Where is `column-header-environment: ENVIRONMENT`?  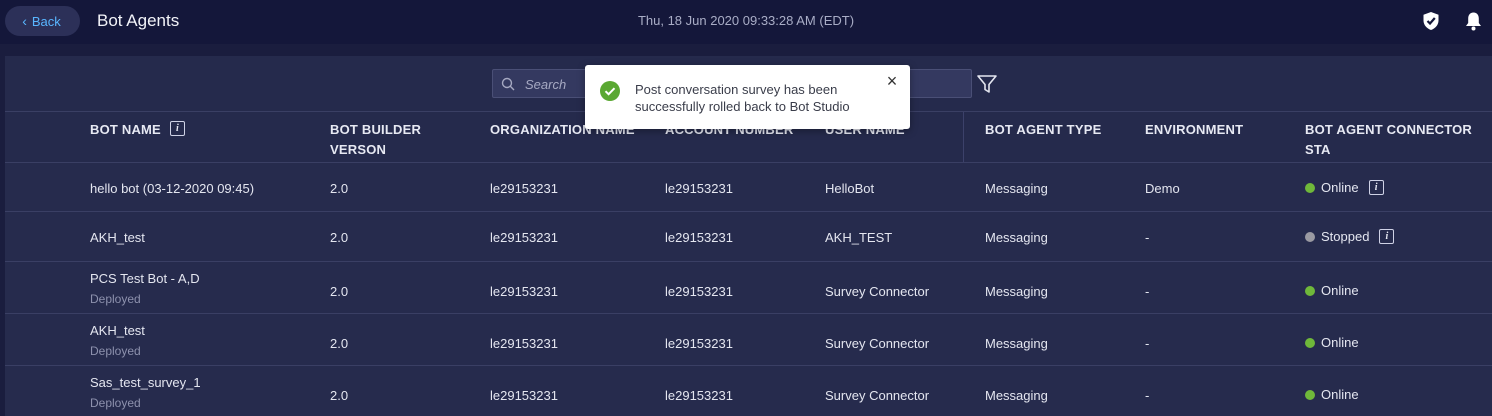 column-header-environment: ENVIRONMENT is located at coordinates (1194, 130).